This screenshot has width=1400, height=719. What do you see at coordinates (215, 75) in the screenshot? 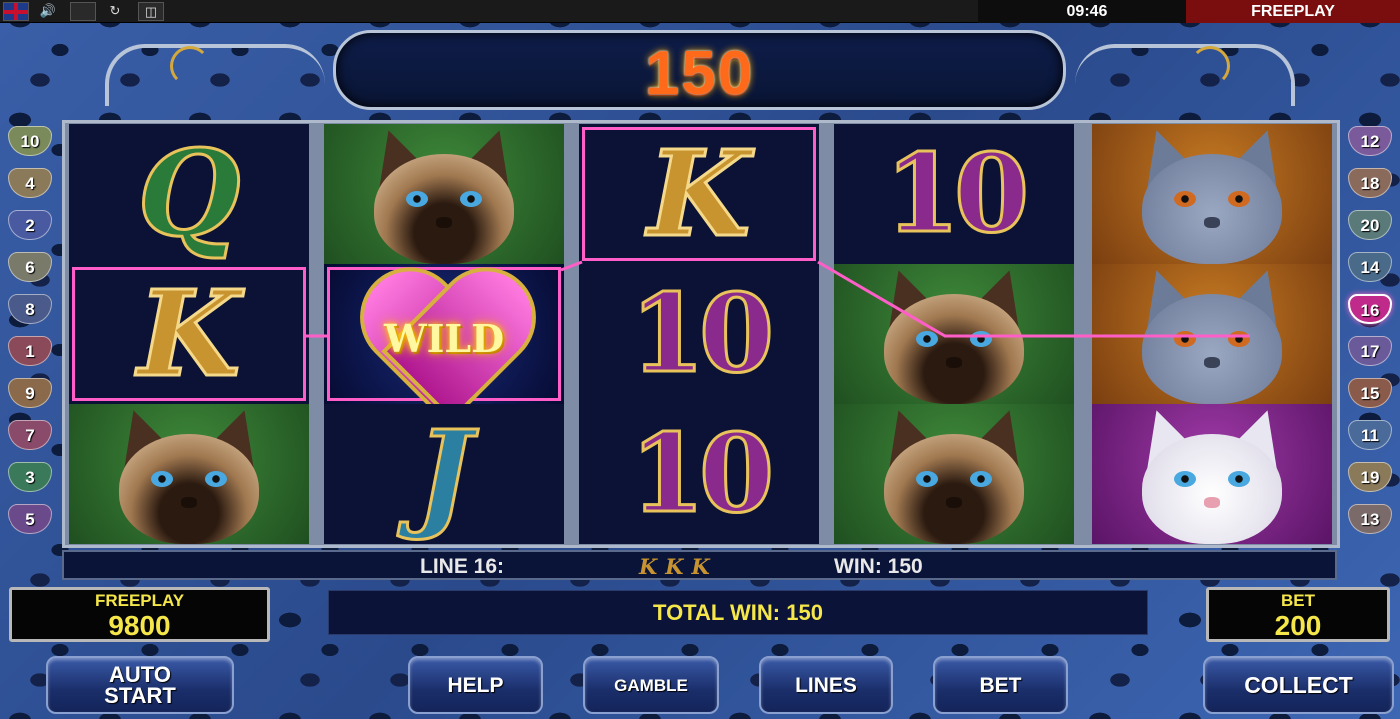
I see `header-ornament-left` at bounding box center [215, 75].